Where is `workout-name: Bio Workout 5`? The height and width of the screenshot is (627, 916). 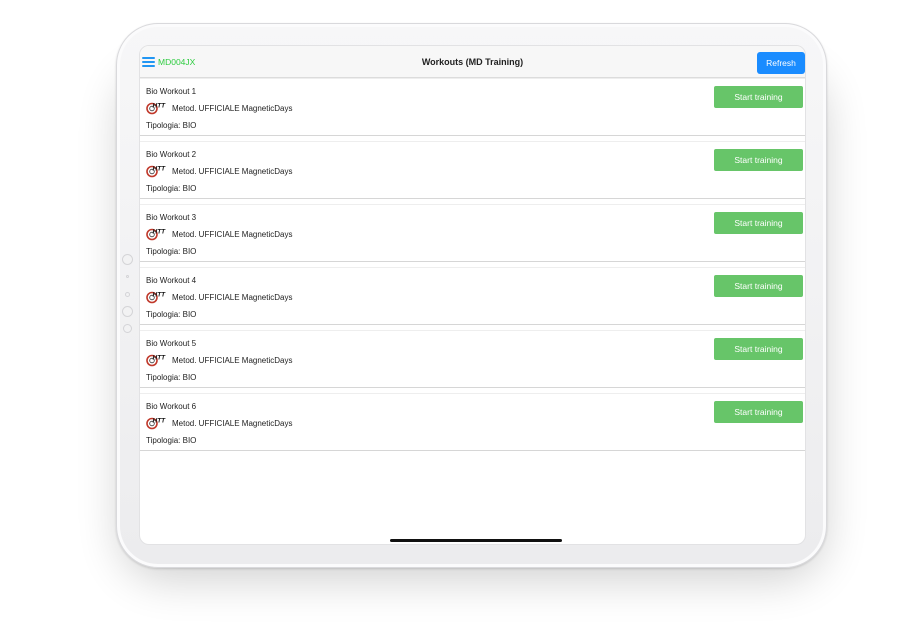
workout-name: Bio Workout 5 is located at coordinates (171, 343).